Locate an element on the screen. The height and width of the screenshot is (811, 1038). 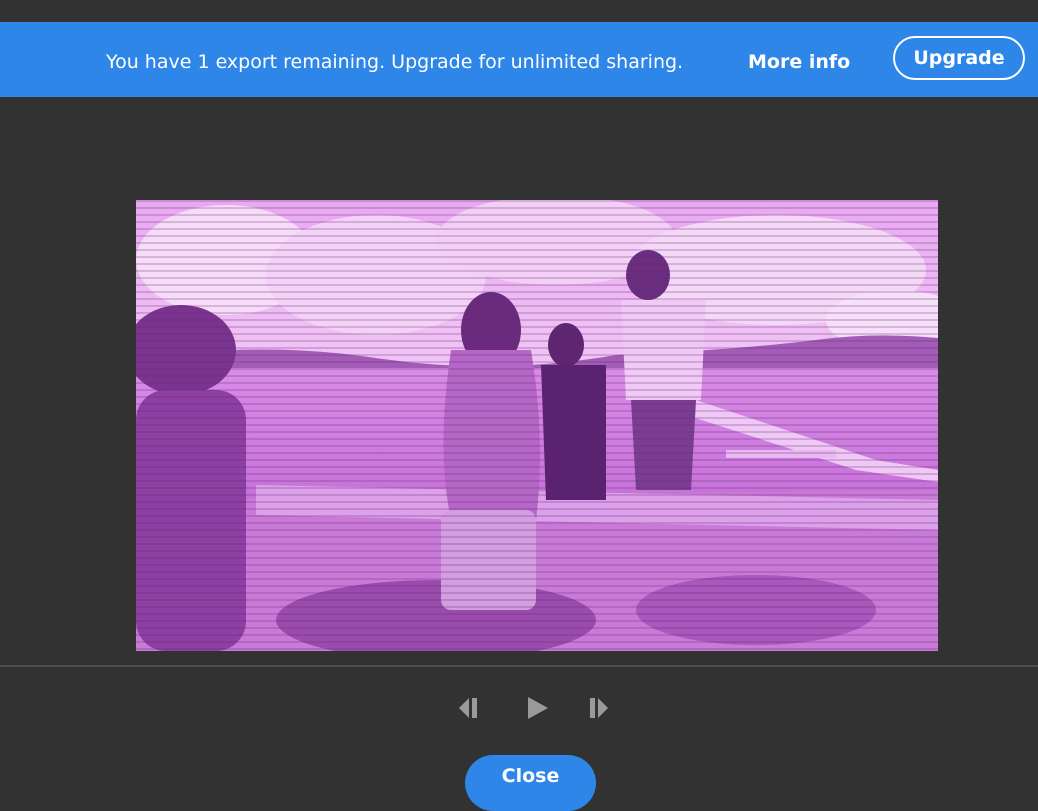
playback-controls is located at coordinates (519, 708).